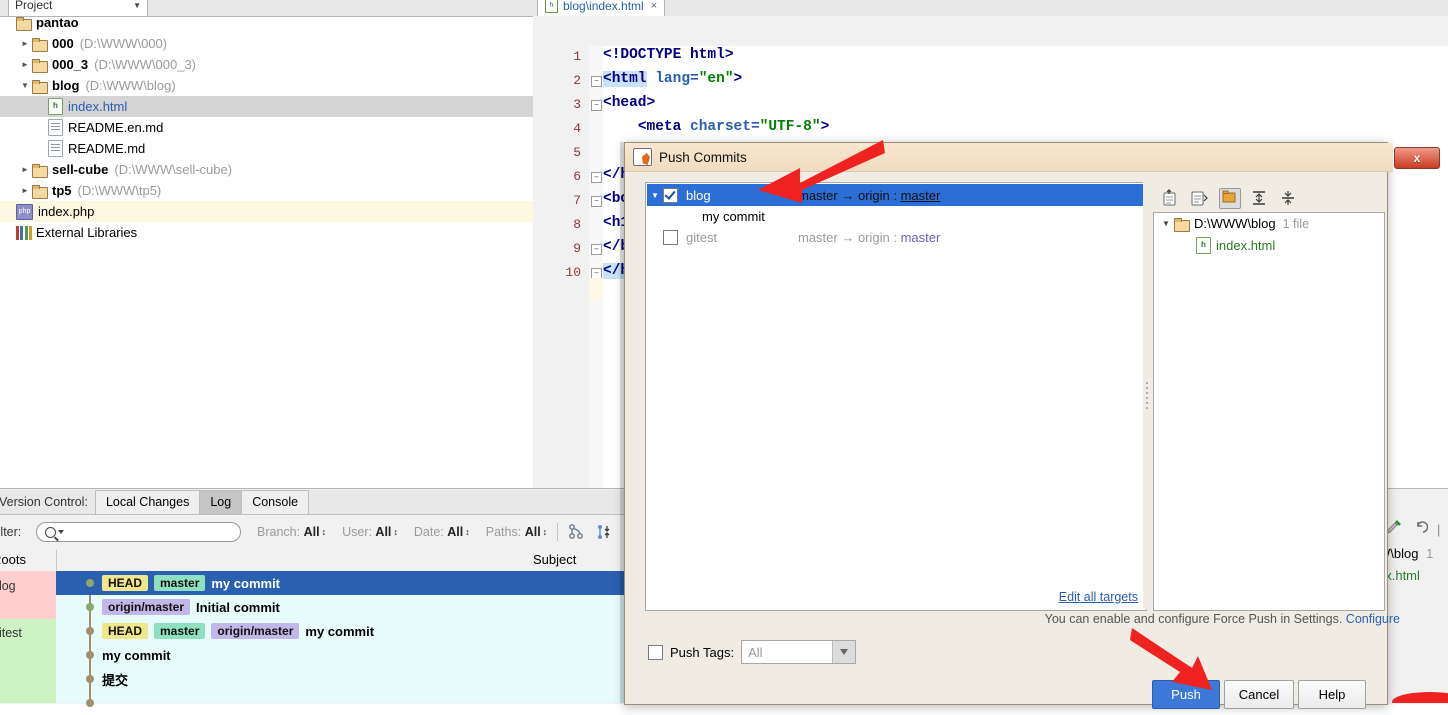 The height and width of the screenshot is (715, 1448). I want to click on collapse-all-icon, so click(1200, 198).